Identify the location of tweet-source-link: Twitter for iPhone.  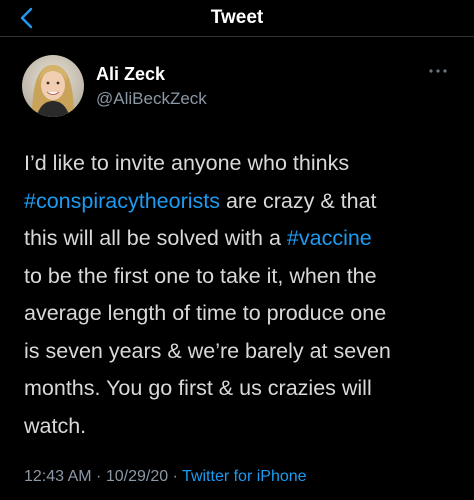
(244, 476).